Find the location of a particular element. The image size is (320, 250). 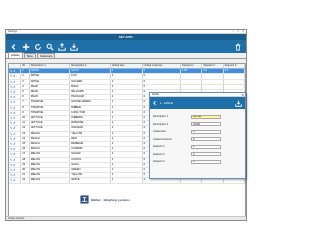

form-row: United tare is located at coordinates (197, 132).